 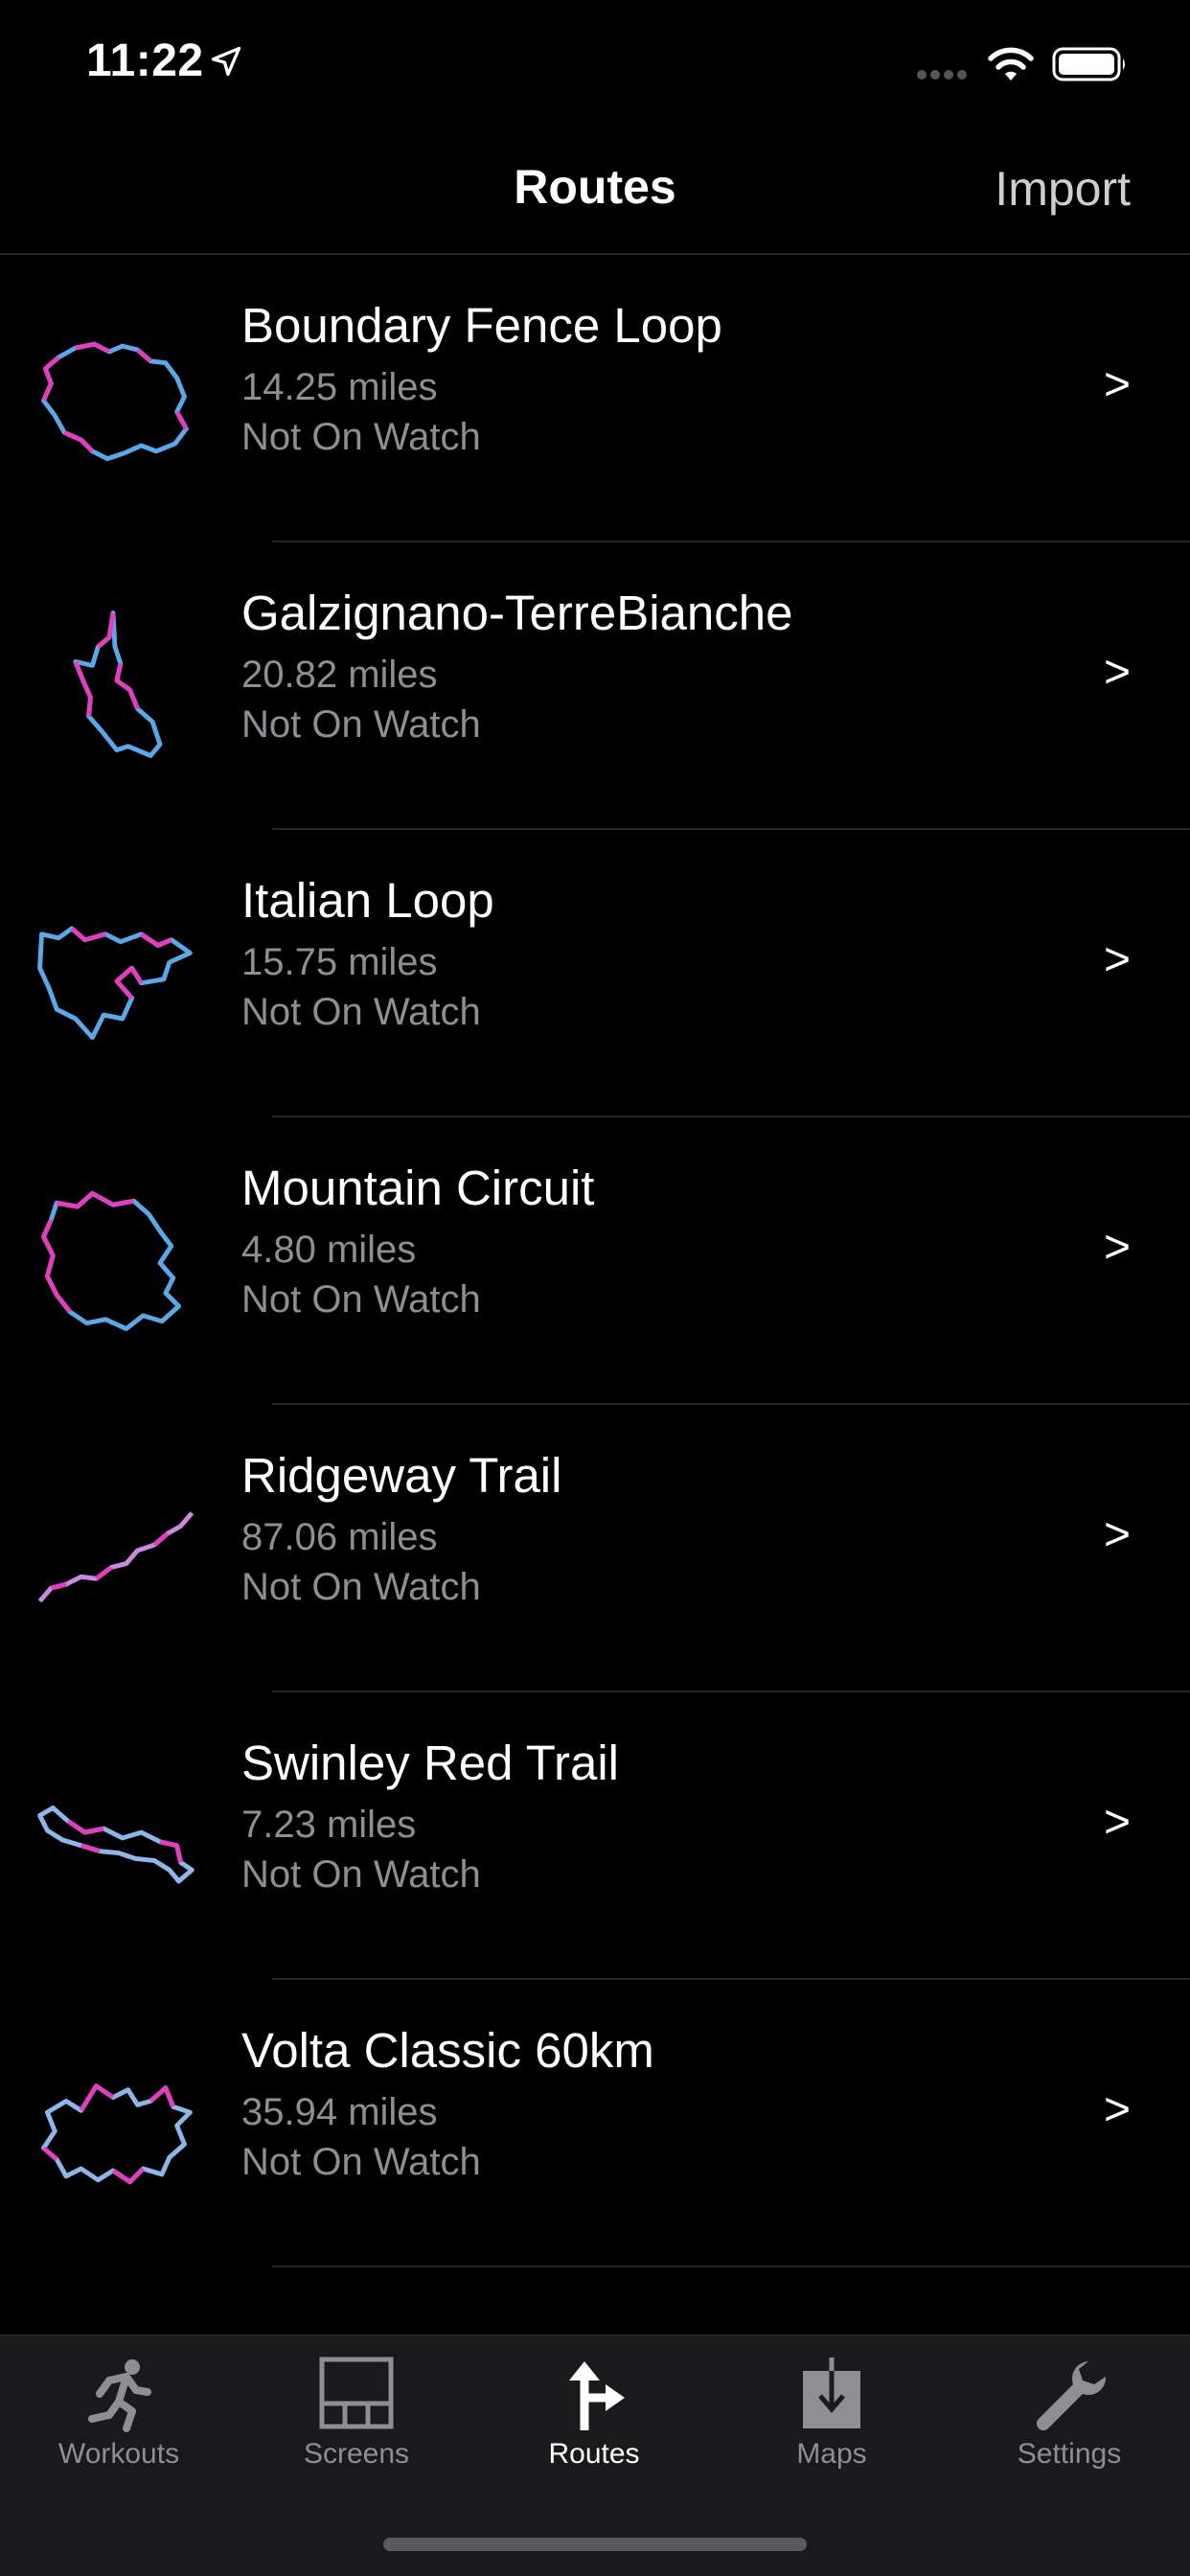 What do you see at coordinates (226, 62) in the screenshot?
I see `location-arrow-icon` at bounding box center [226, 62].